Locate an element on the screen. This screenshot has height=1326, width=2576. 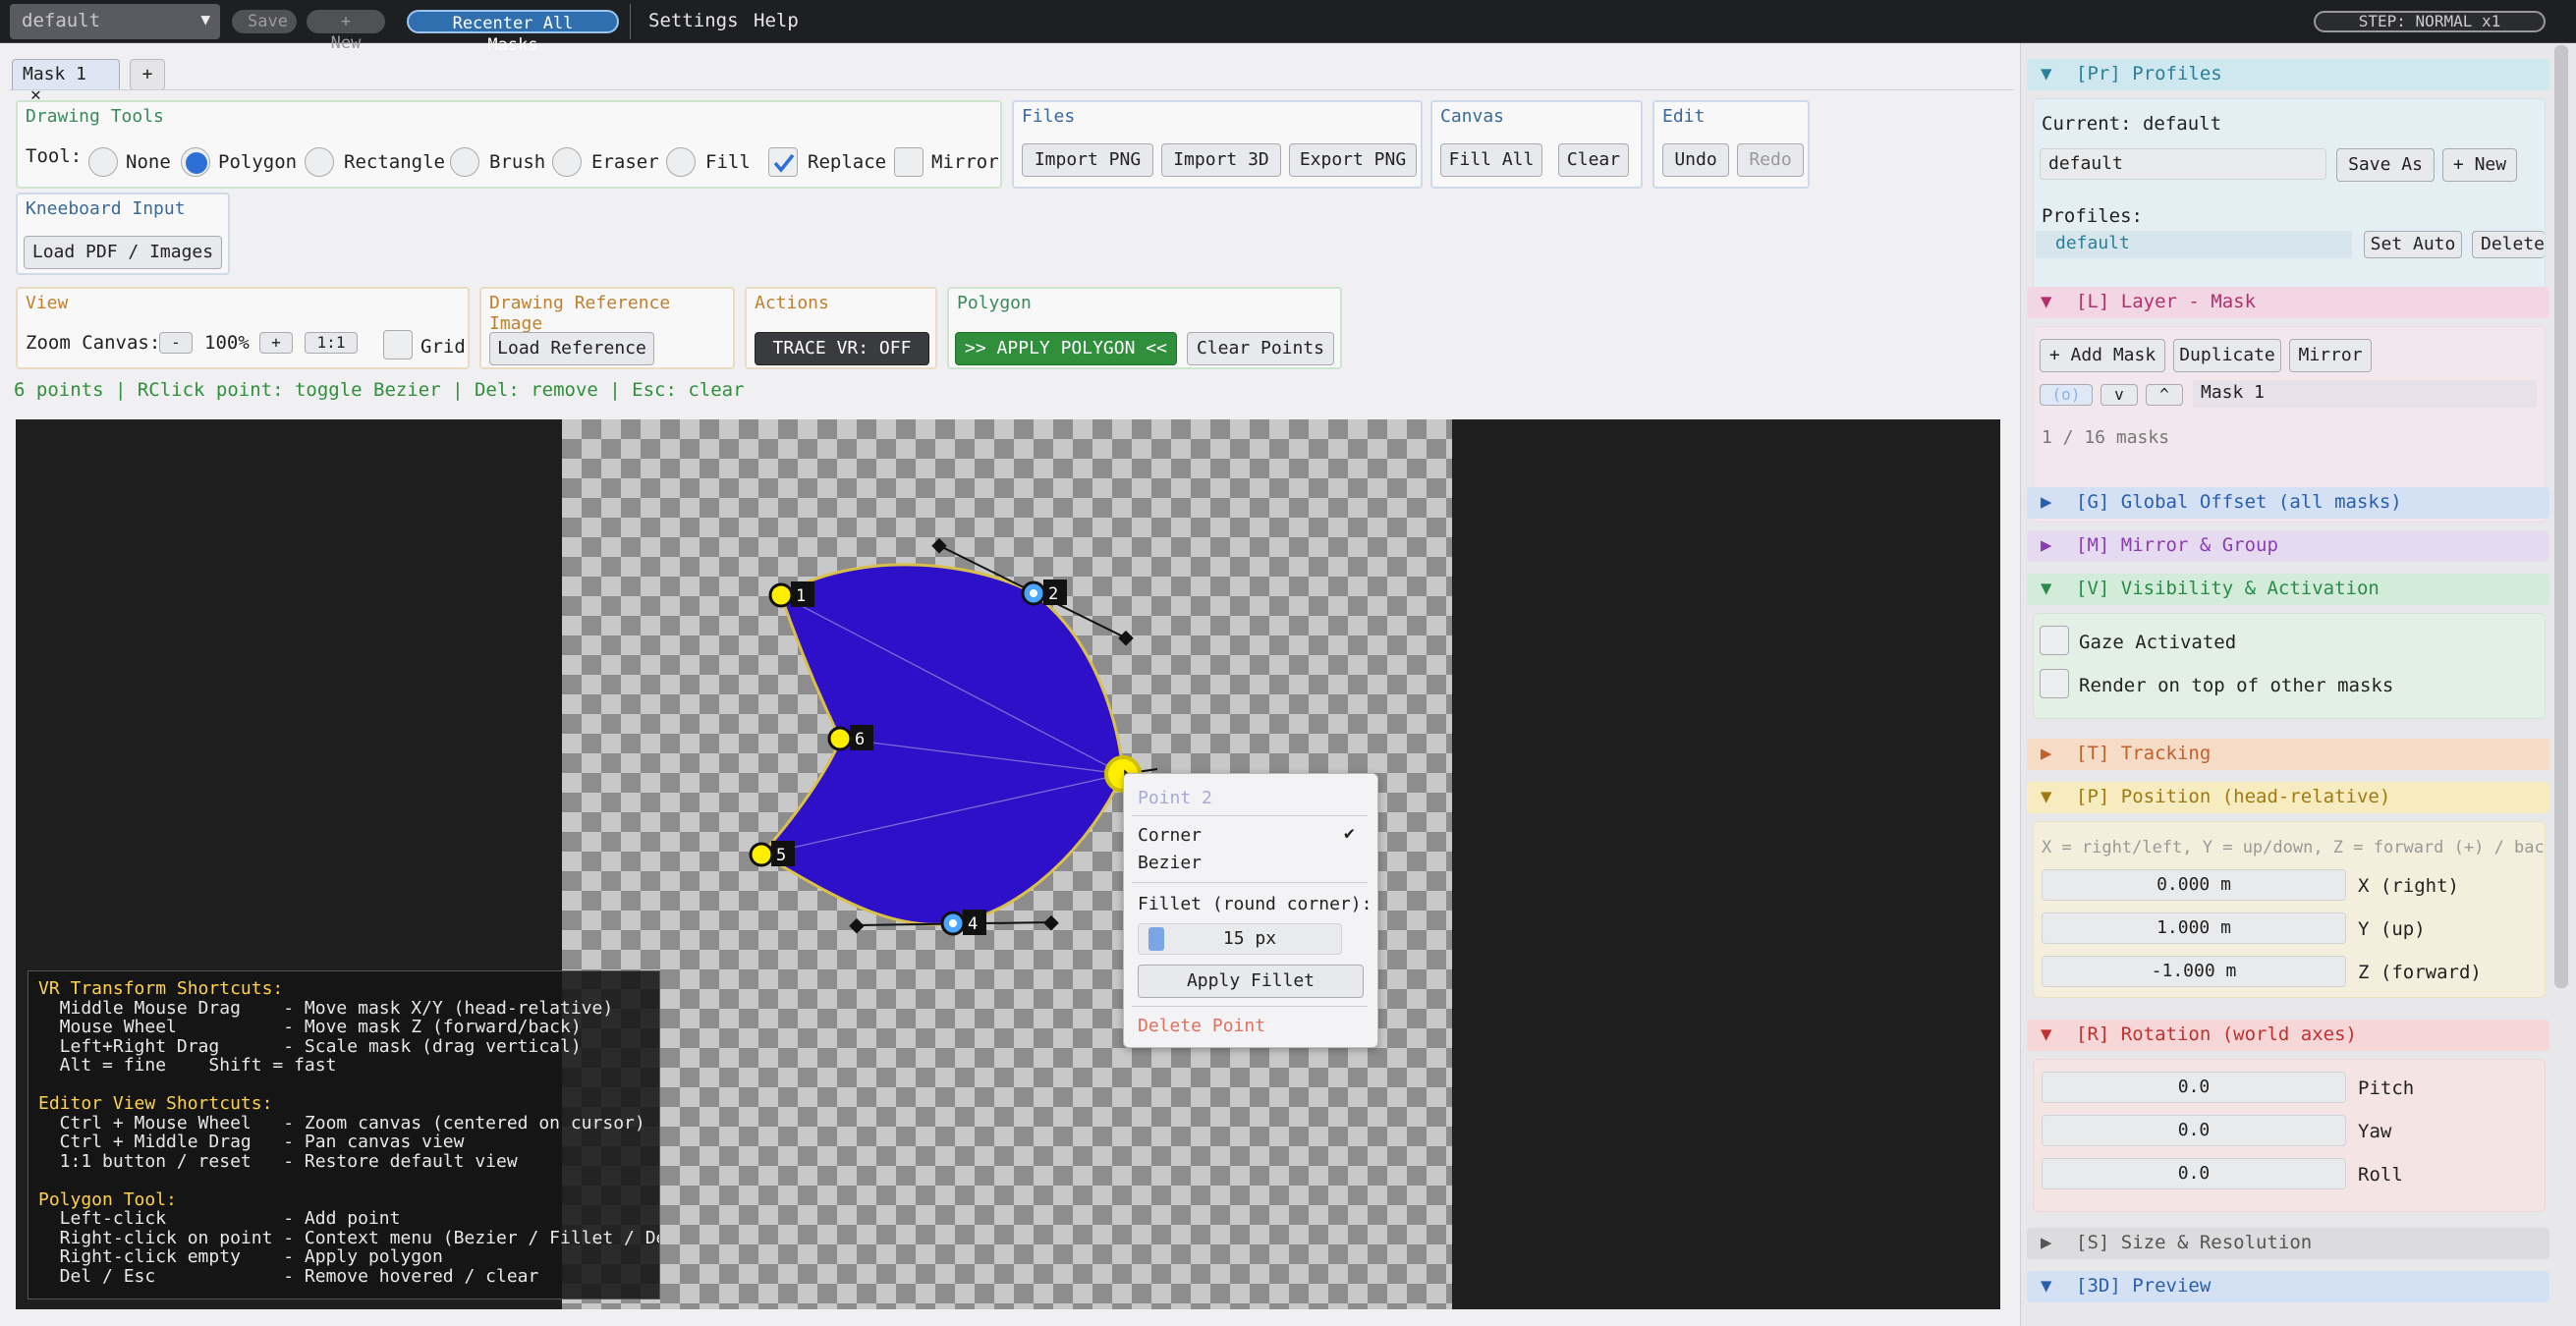
profile-name-input: default is located at coordinates (2183, 164).